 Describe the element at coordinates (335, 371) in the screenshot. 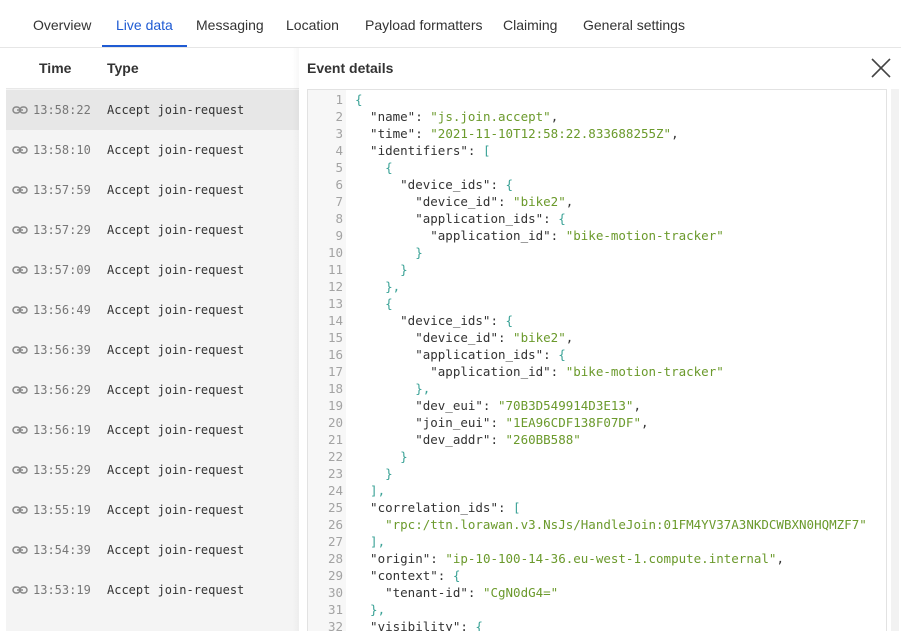

I see `line-number: 17` at that location.